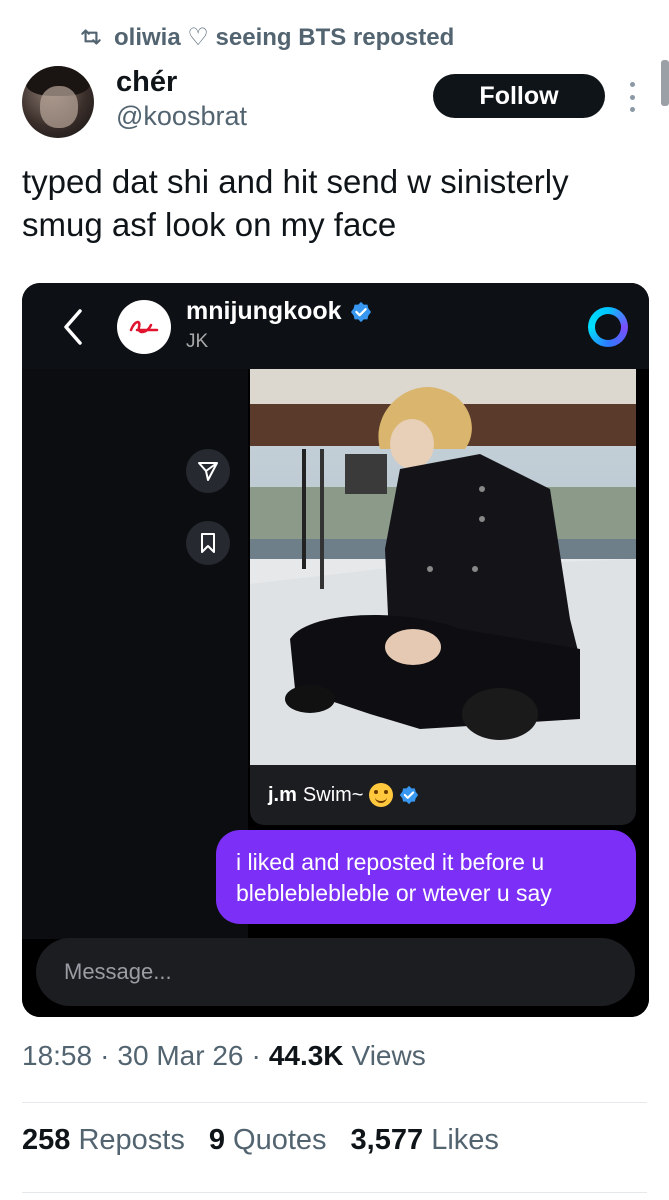 The image size is (669, 1200). Describe the element at coordinates (73, 327) in the screenshot. I see `back-arrow-icon` at that location.